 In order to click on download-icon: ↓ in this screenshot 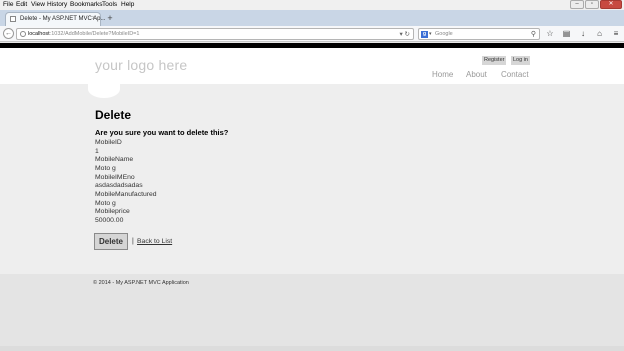, I will do `click(583, 34)`.